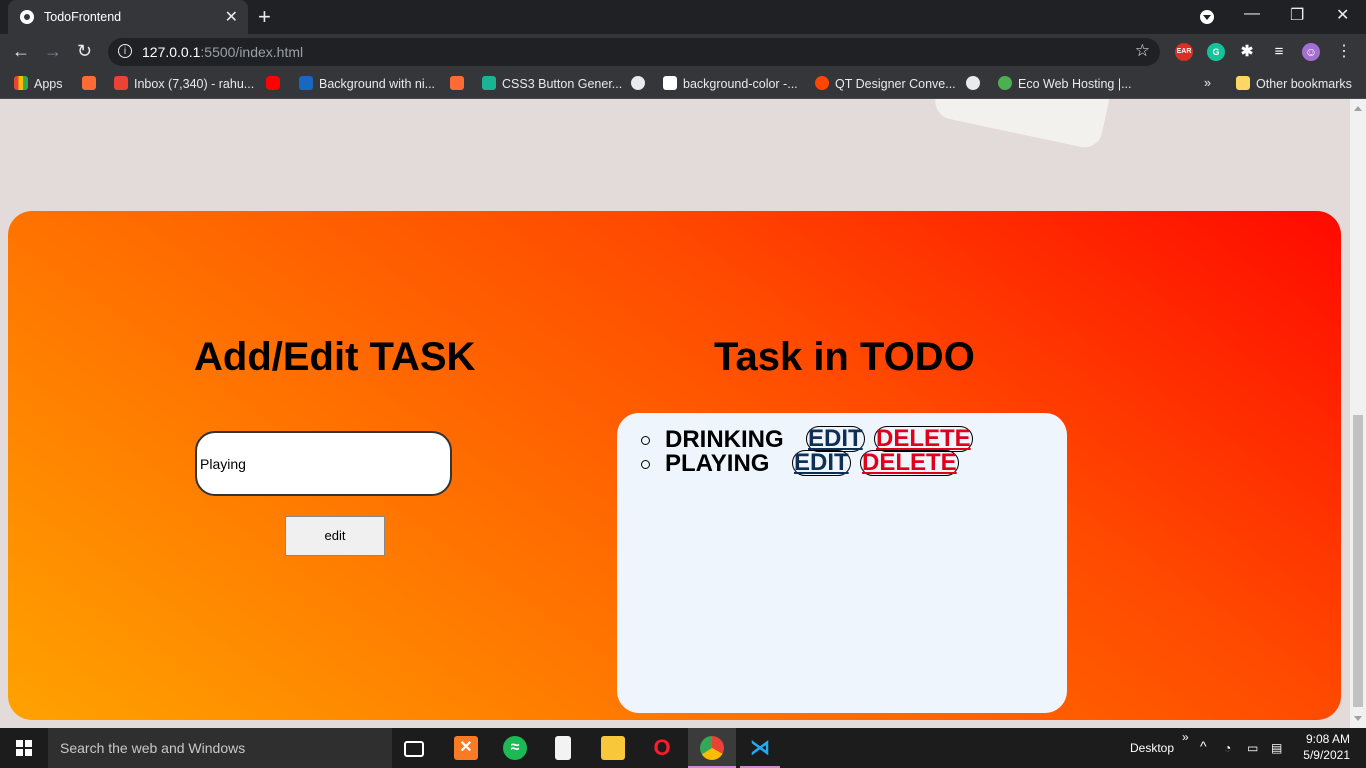 Image resolution: width=1366 pixels, height=768 pixels. I want to click on profile-avatar: ☺, so click(1311, 52).